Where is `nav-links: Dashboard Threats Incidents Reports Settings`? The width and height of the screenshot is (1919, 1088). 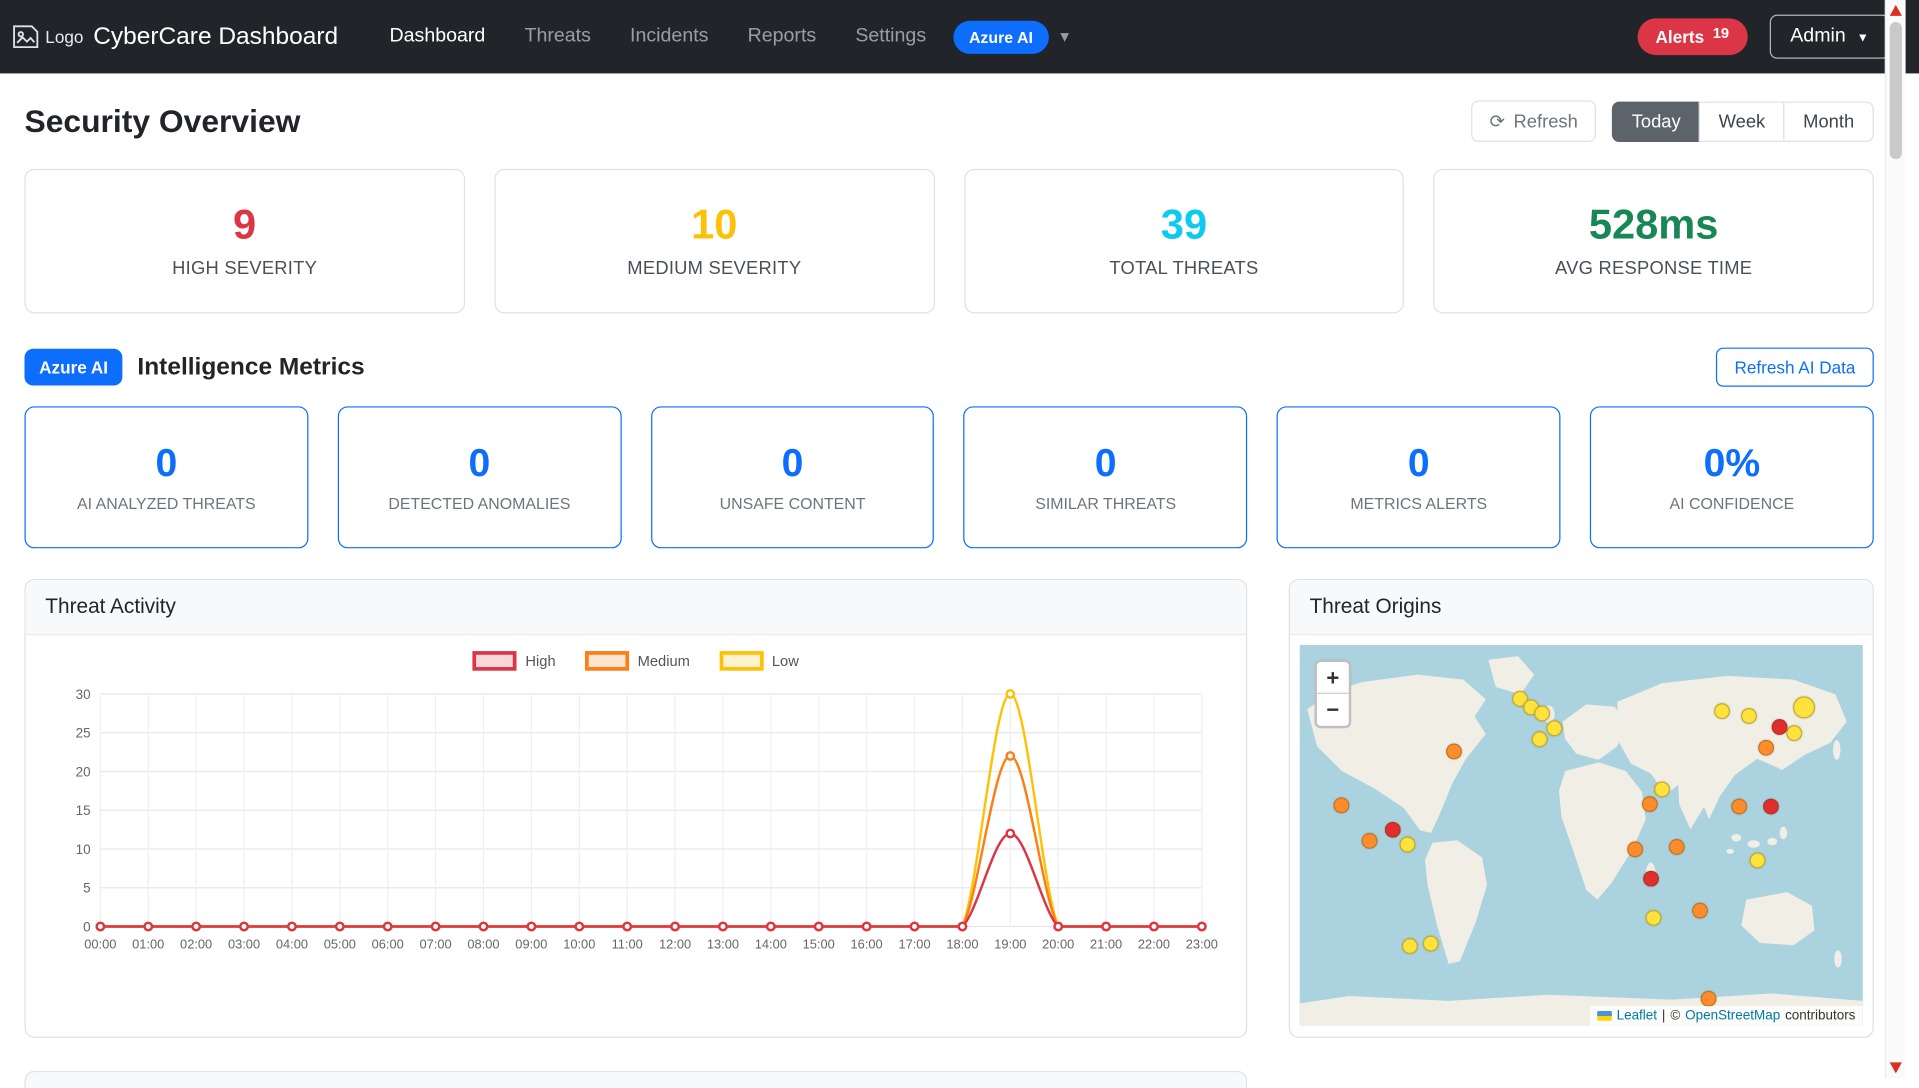 nav-links: Dashboard Threats Incidents Reports Settings is located at coordinates (658, 37).